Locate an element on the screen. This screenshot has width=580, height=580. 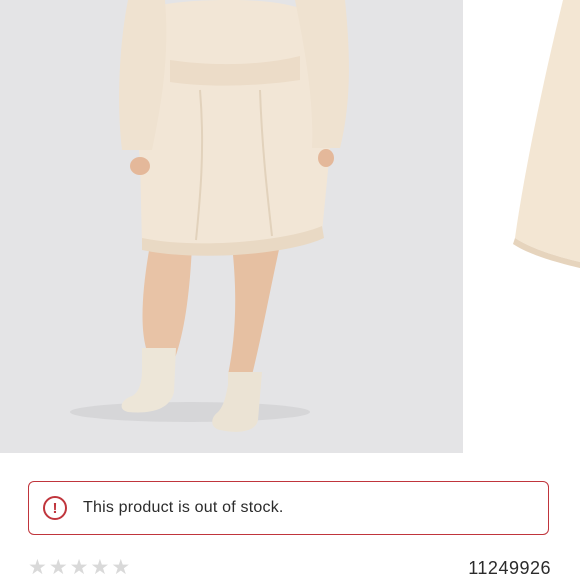
out-of-stock-alert: ! This product is out of stock. is located at coordinates (288, 508).